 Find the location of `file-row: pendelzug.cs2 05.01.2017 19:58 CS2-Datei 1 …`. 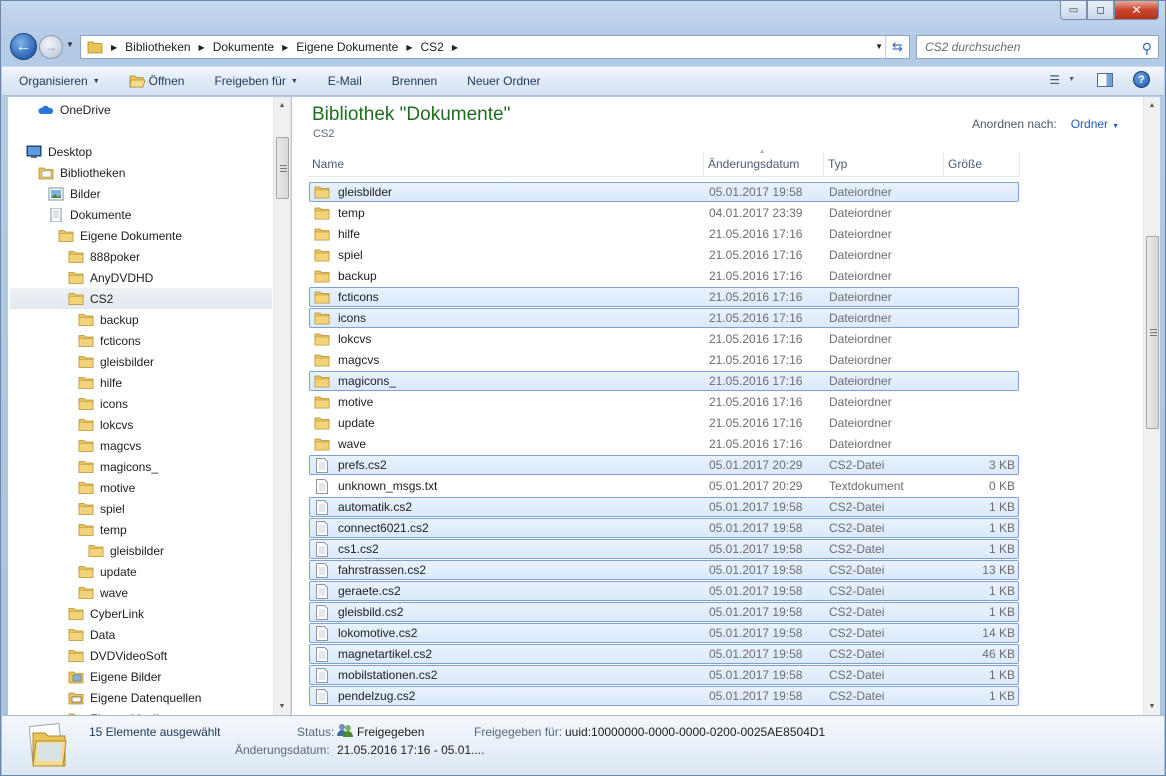

file-row: pendelzug.cs2 05.01.2017 19:58 CS2-Datei 1 … is located at coordinates (664, 696).